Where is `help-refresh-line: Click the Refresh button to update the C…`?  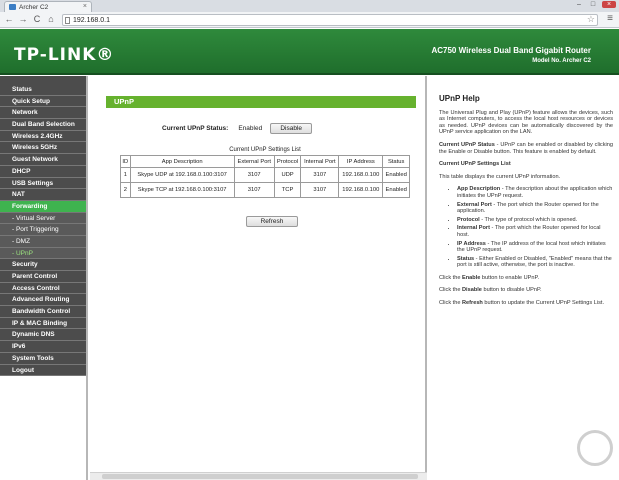 help-refresh-line: Click the Refresh button to update the C… is located at coordinates (522, 303).